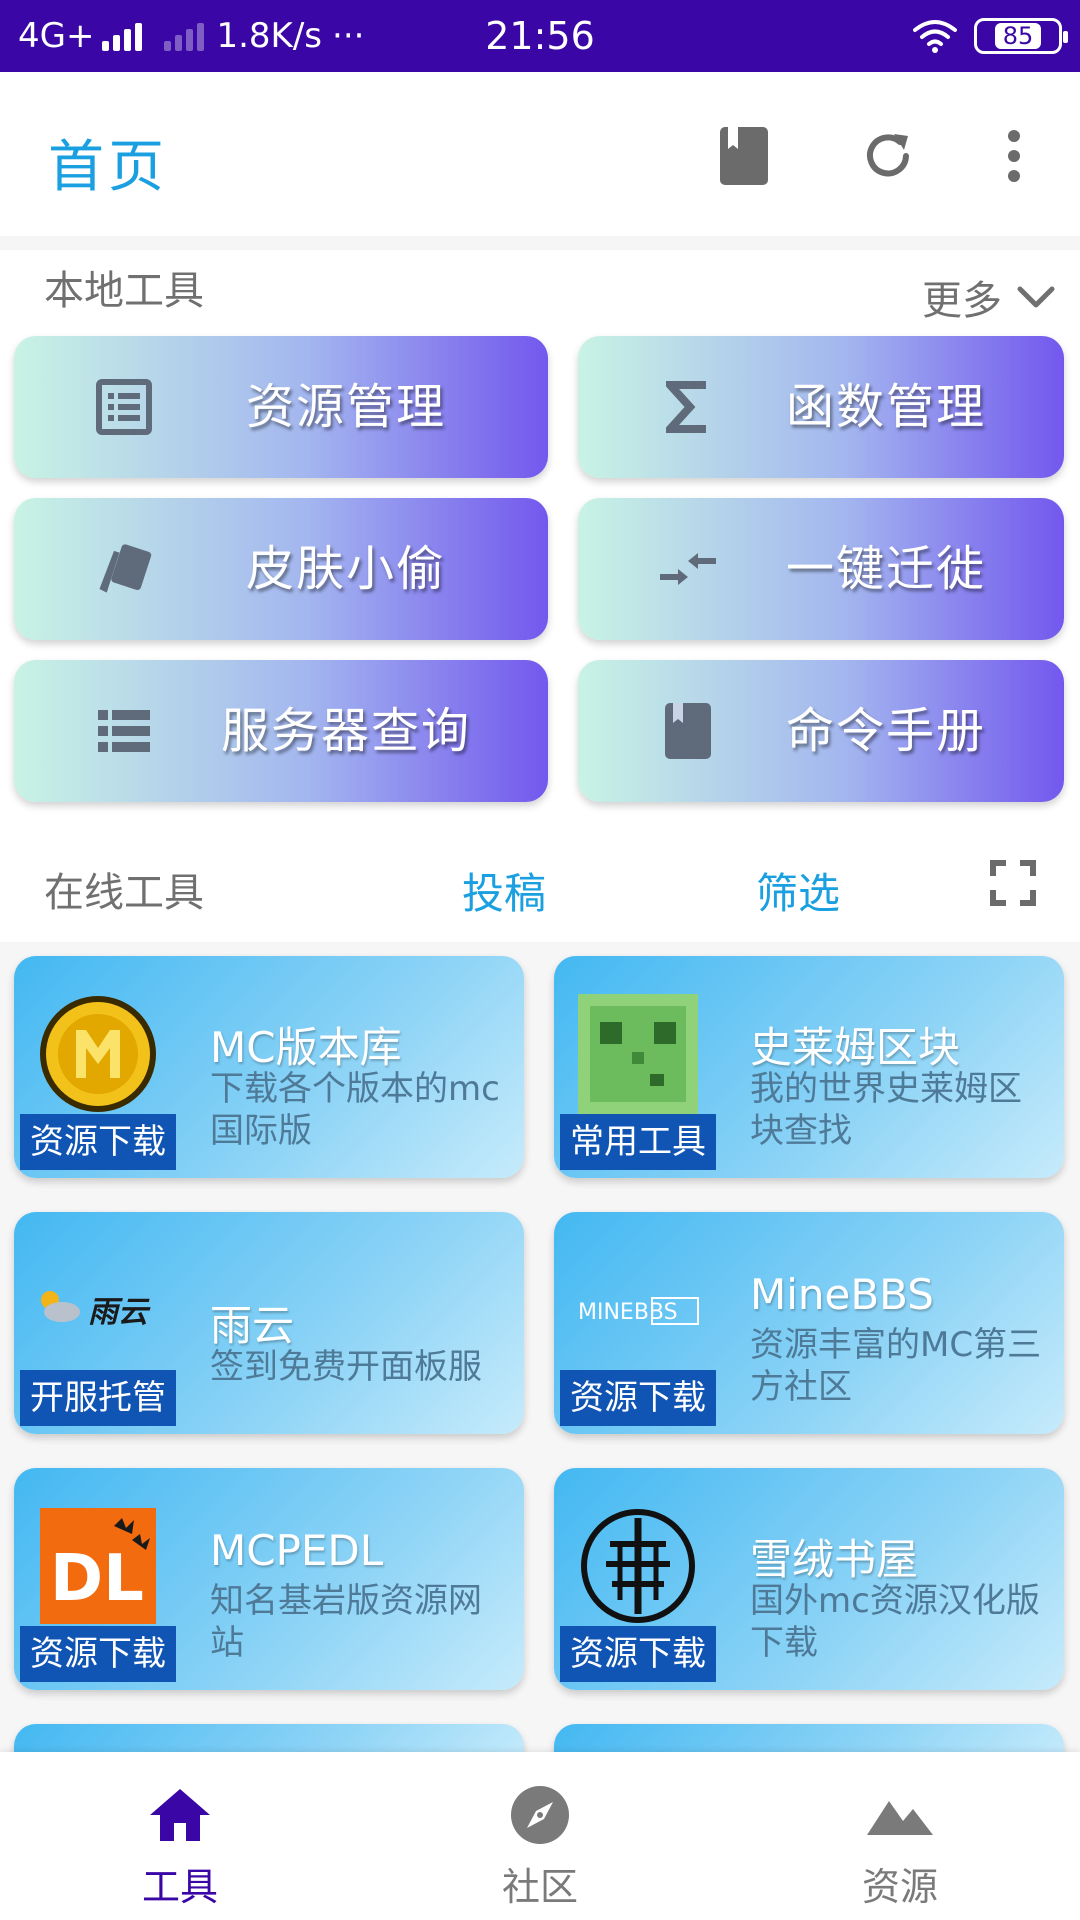 Image resolution: width=1080 pixels, height=1920 pixels. Describe the element at coordinates (98, 1398) in the screenshot. I see `card-badge: 开服托管` at that location.